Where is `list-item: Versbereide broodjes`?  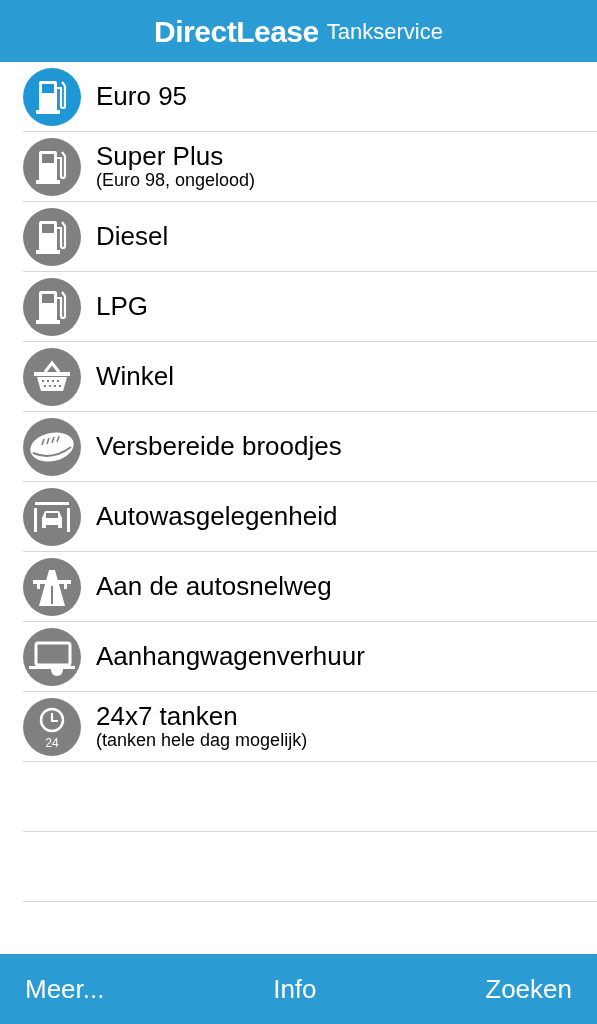 list-item: Versbereide broodjes is located at coordinates (310, 447).